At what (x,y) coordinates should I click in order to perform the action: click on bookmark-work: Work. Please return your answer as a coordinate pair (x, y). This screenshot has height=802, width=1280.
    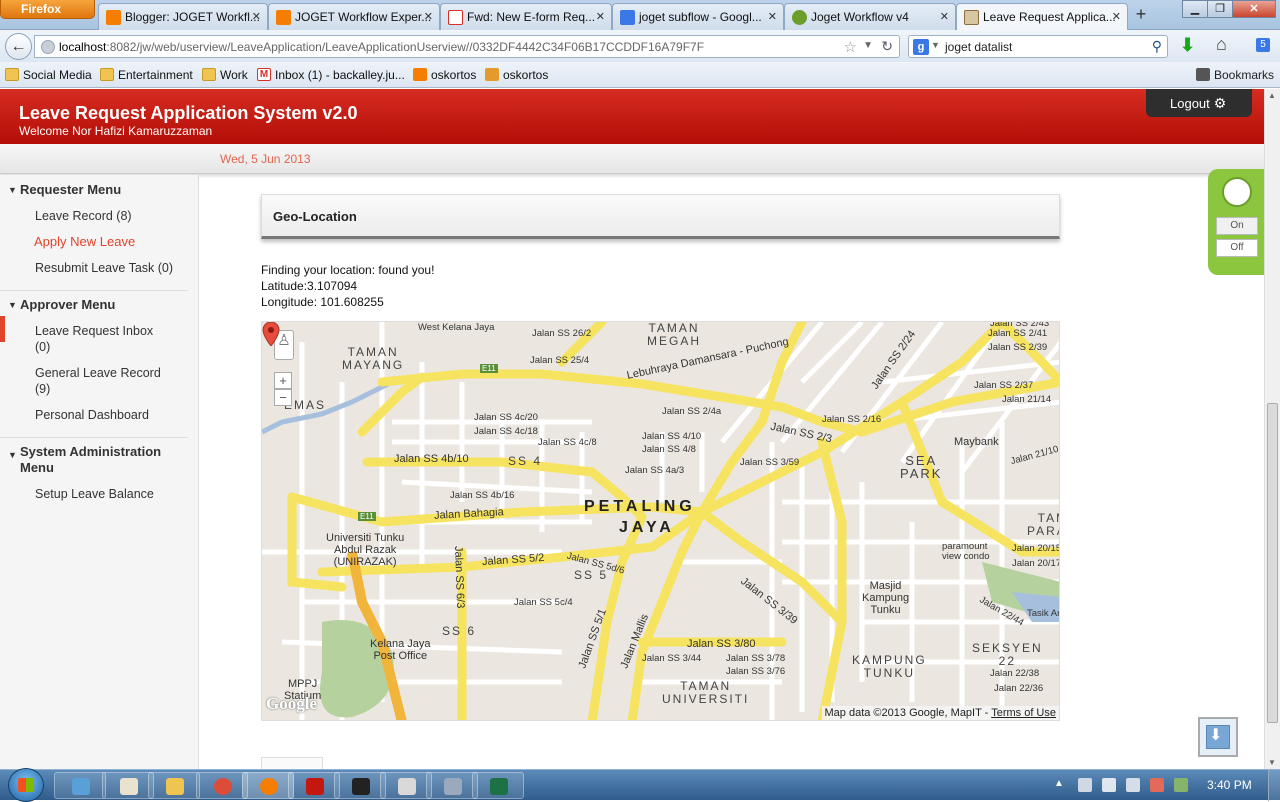
    Looking at the image, I should click on (225, 75).